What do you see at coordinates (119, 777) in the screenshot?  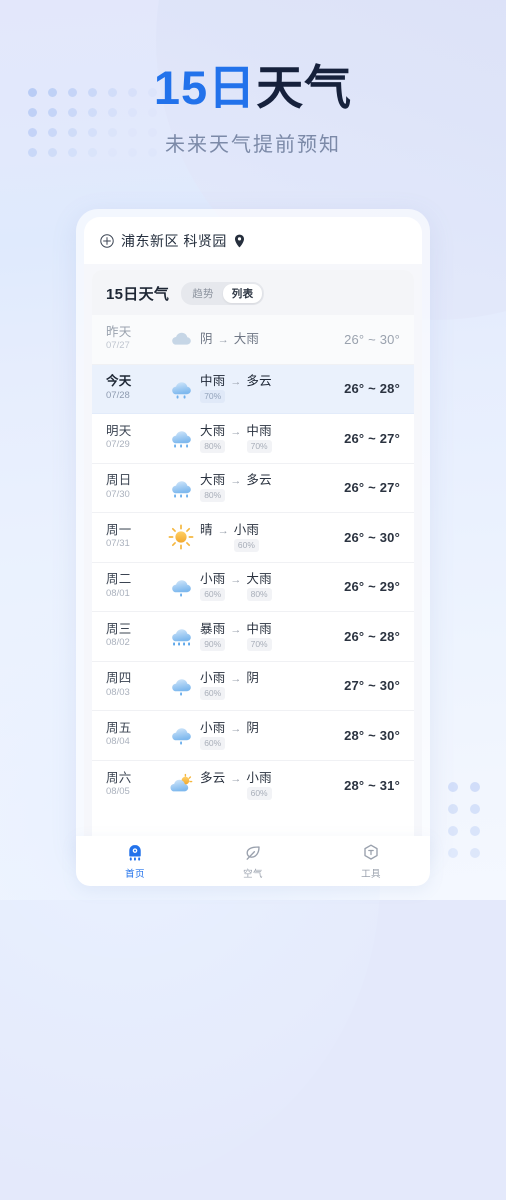 I see `forecast-day-name: 周六` at bounding box center [119, 777].